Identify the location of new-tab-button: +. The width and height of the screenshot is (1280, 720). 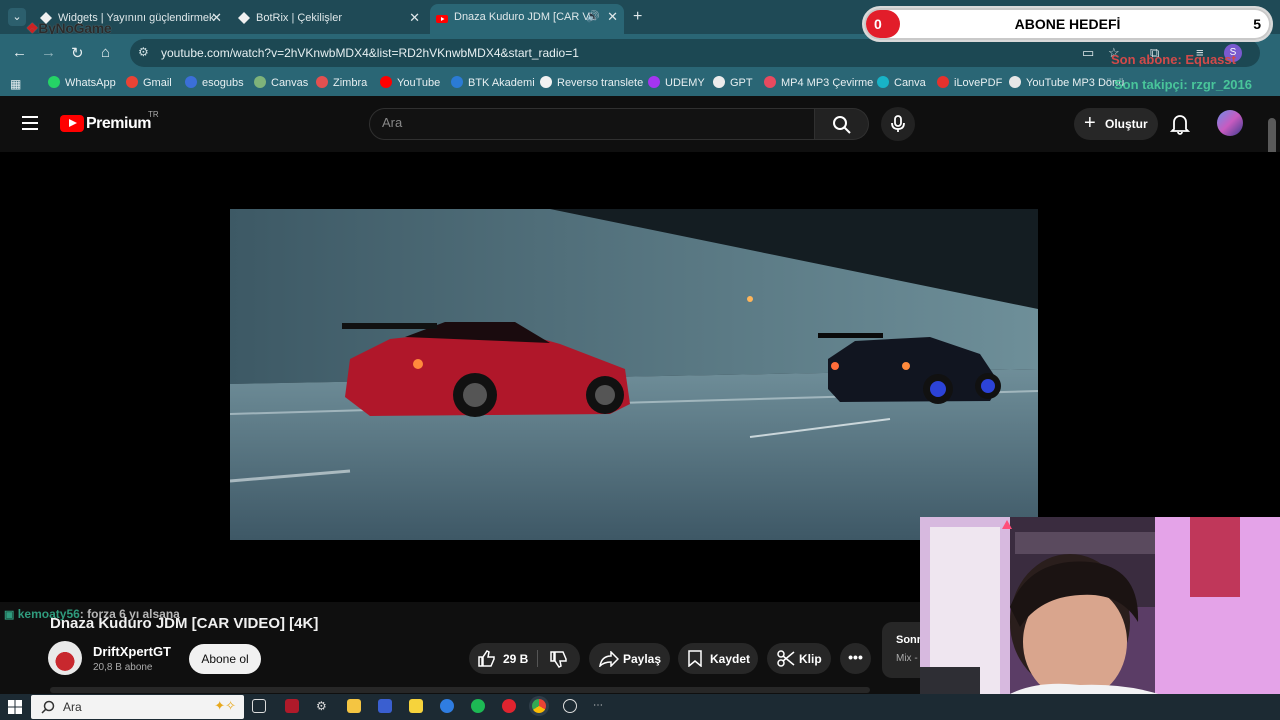
(637, 17).